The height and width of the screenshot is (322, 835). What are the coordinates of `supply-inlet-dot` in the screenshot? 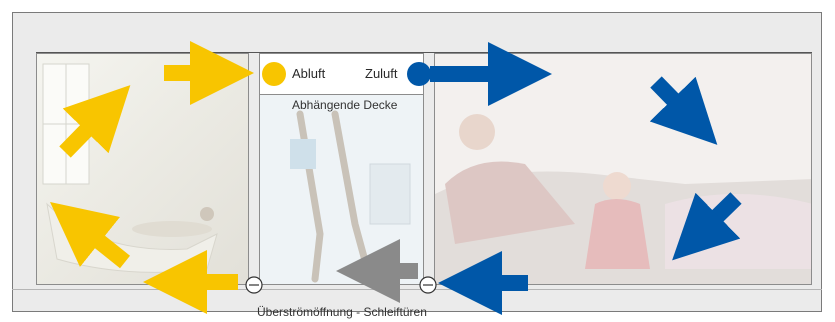 It's located at (419, 74).